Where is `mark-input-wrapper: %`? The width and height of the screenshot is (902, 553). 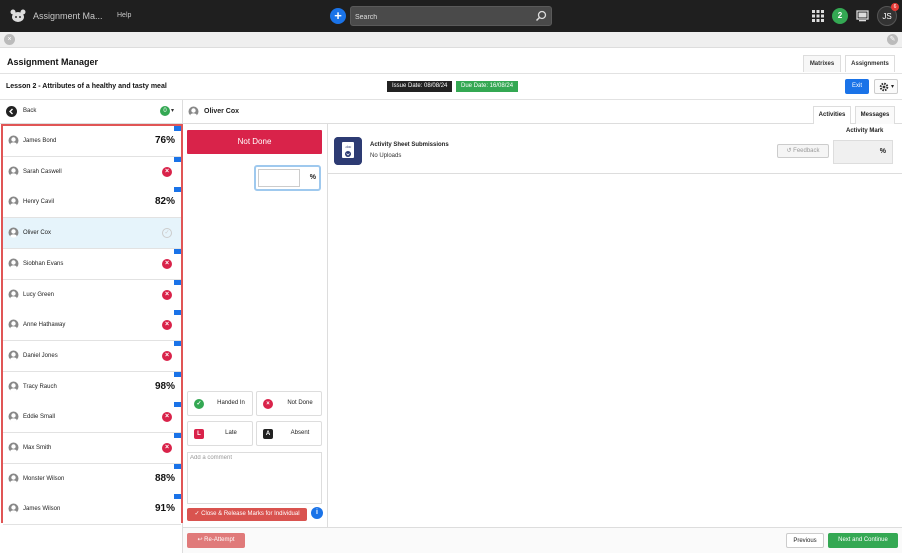 mark-input-wrapper: % is located at coordinates (287, 178).